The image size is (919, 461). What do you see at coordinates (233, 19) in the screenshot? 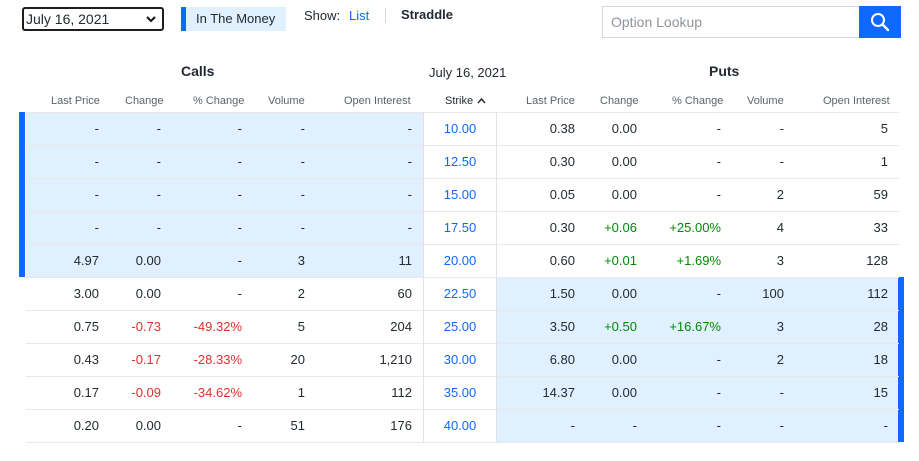
I see `in-the-money-toggle: In The Money` at bounding box center [233, 19].